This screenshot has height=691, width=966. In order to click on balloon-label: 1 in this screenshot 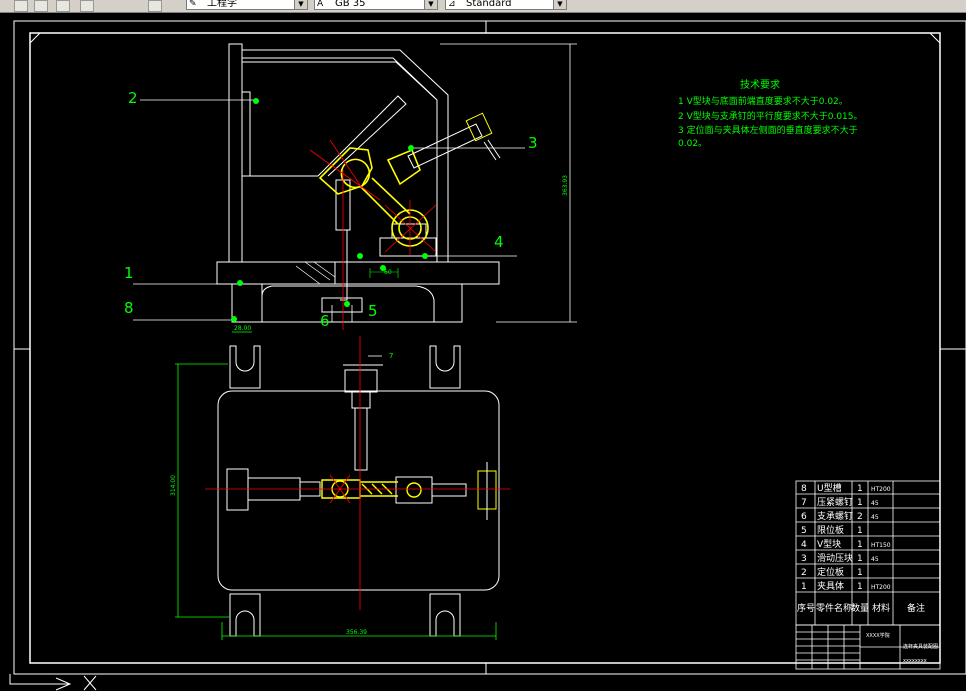, I will do `click(129, 273)`.